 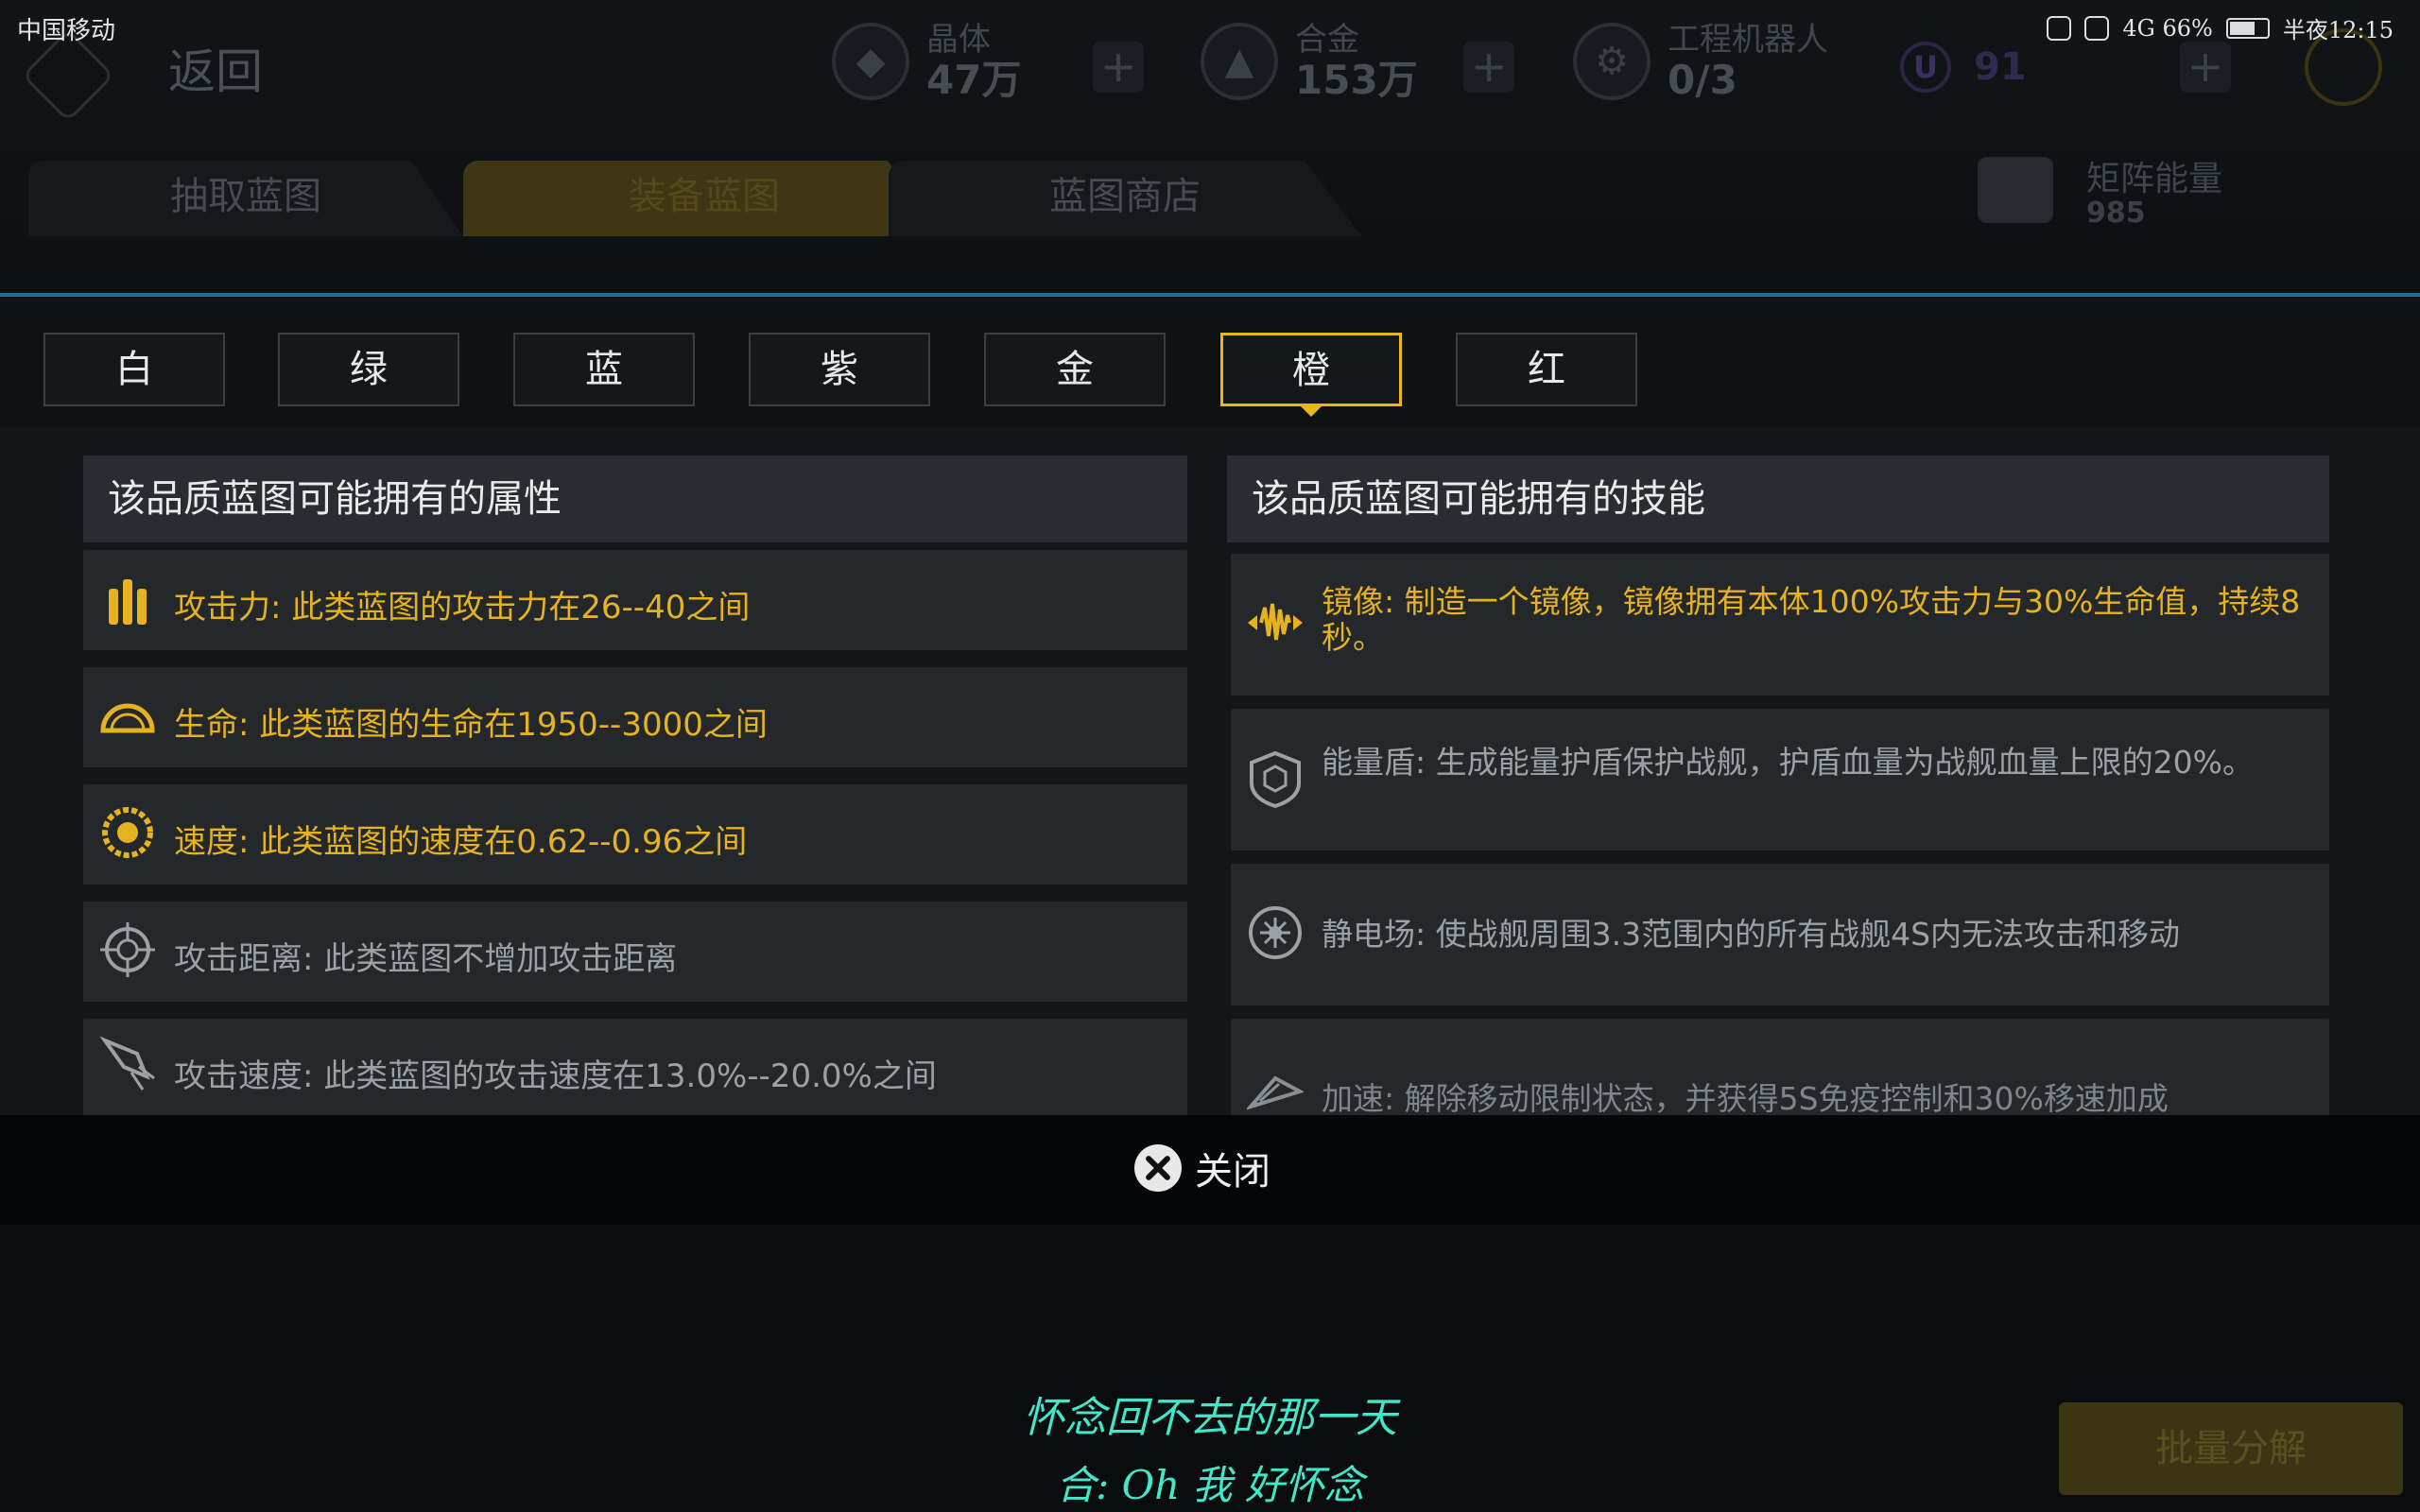 I want to click on carrier-name: 中国移动, so click(x=66, y=31).